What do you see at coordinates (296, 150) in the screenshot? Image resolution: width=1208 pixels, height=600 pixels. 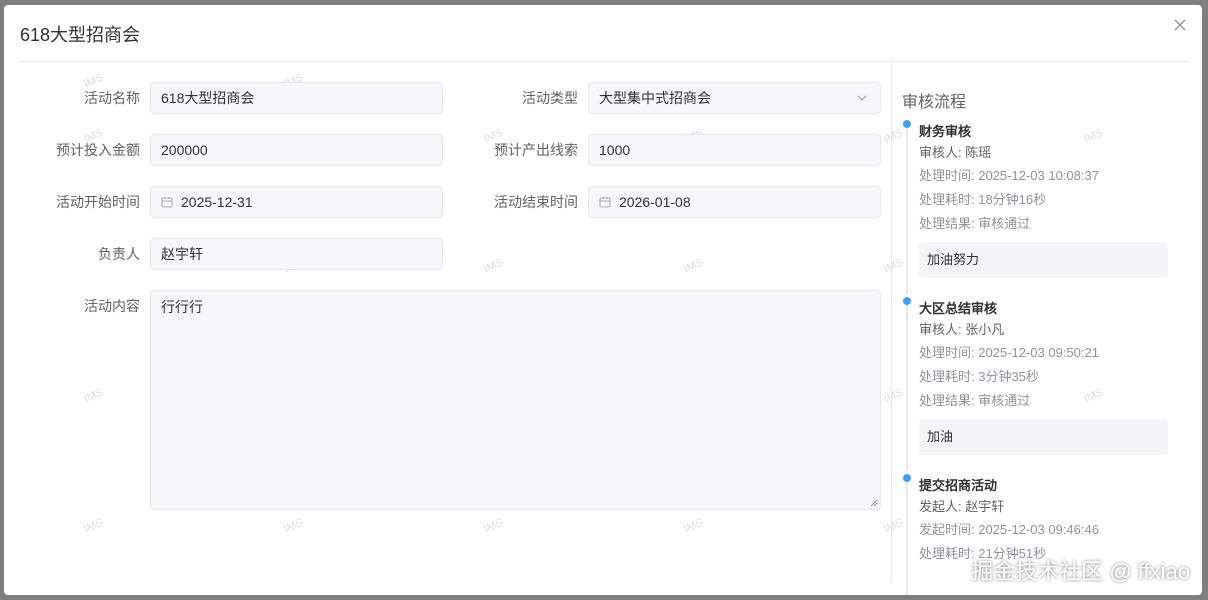 I see `budget-field: 200000` at bounding box center [296, 150].